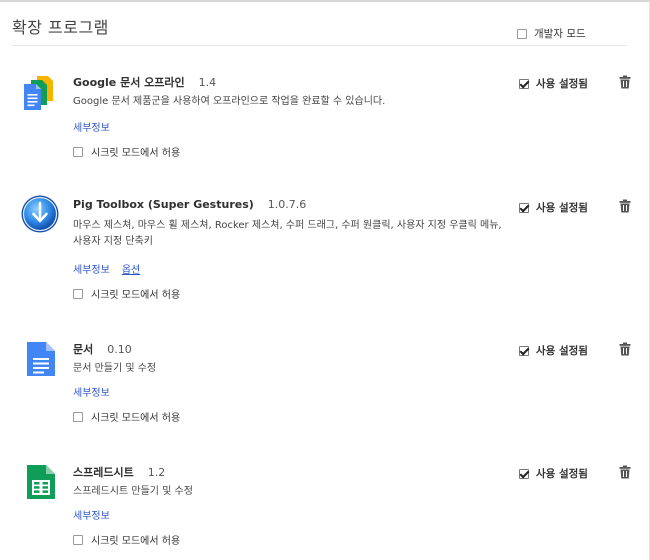  Describe the element at coordinates (133, 491) in the screenshot. I see `extension-description: 스프레드시트 만들기 및 수정` at that location.